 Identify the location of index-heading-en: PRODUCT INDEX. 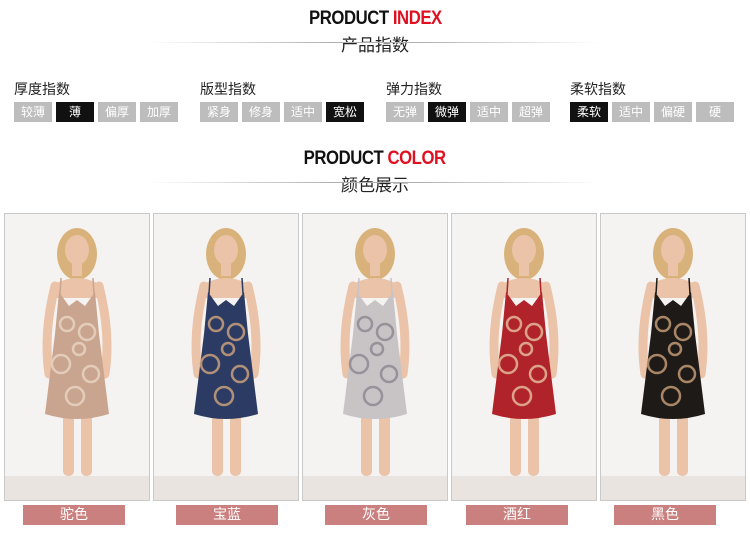
(375, 19).